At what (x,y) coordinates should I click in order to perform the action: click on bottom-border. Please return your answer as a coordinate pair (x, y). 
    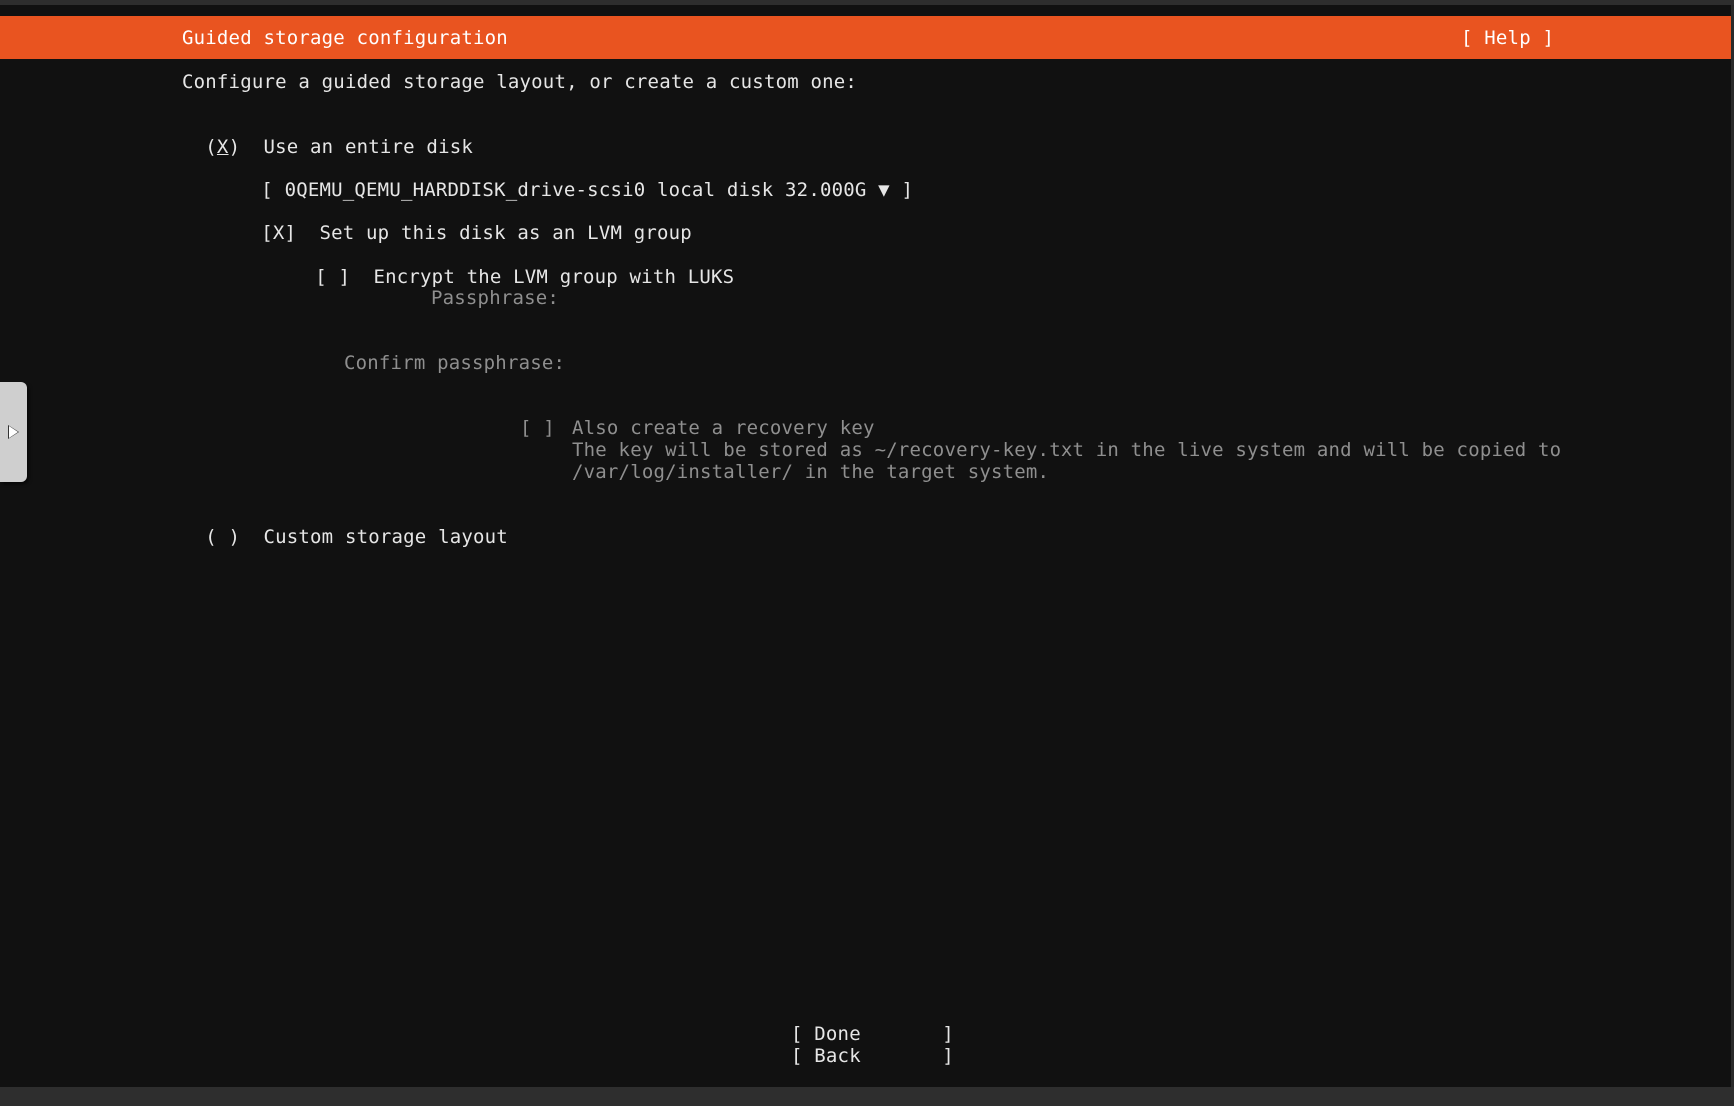
    Looking at the image, I should click on (867, 1096).